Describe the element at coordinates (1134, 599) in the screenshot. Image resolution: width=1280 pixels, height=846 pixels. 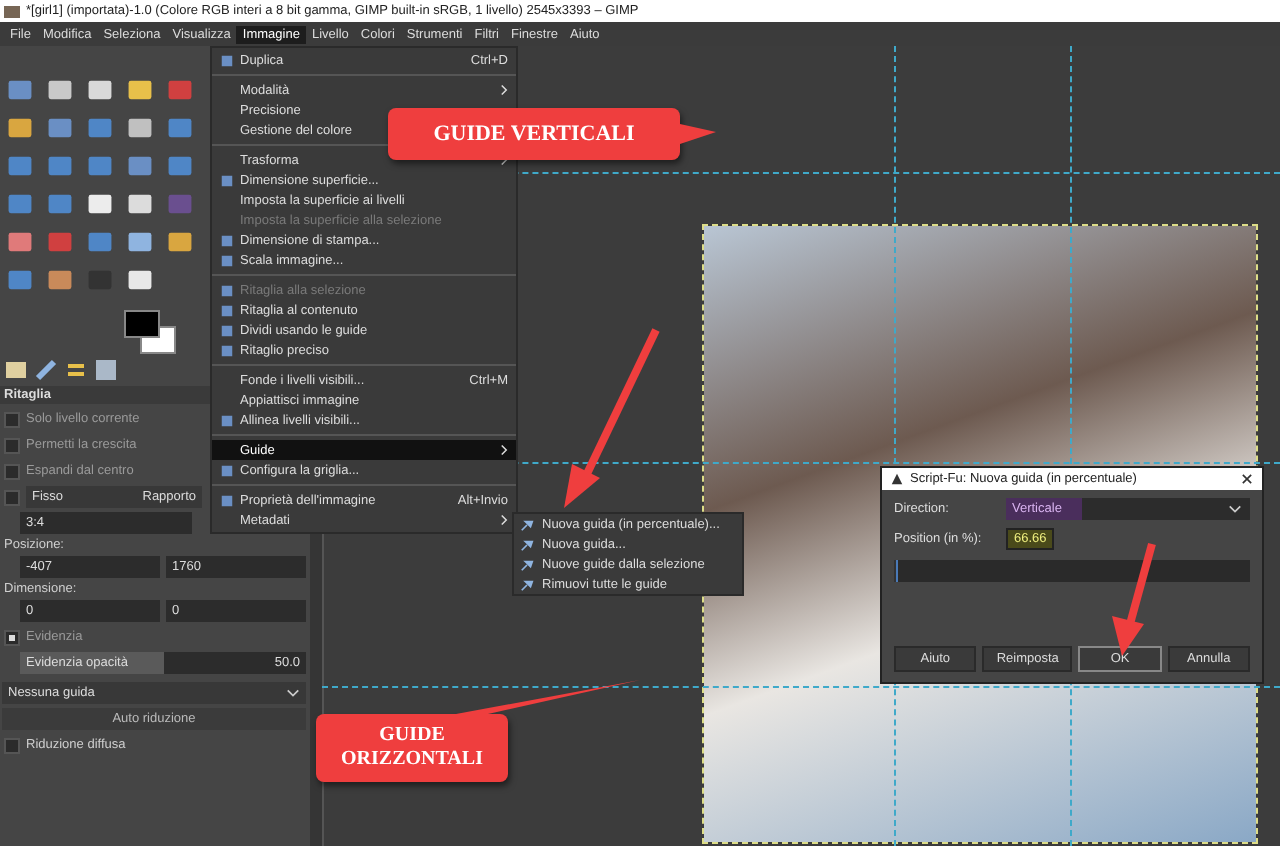
I see `arrow` at that location.